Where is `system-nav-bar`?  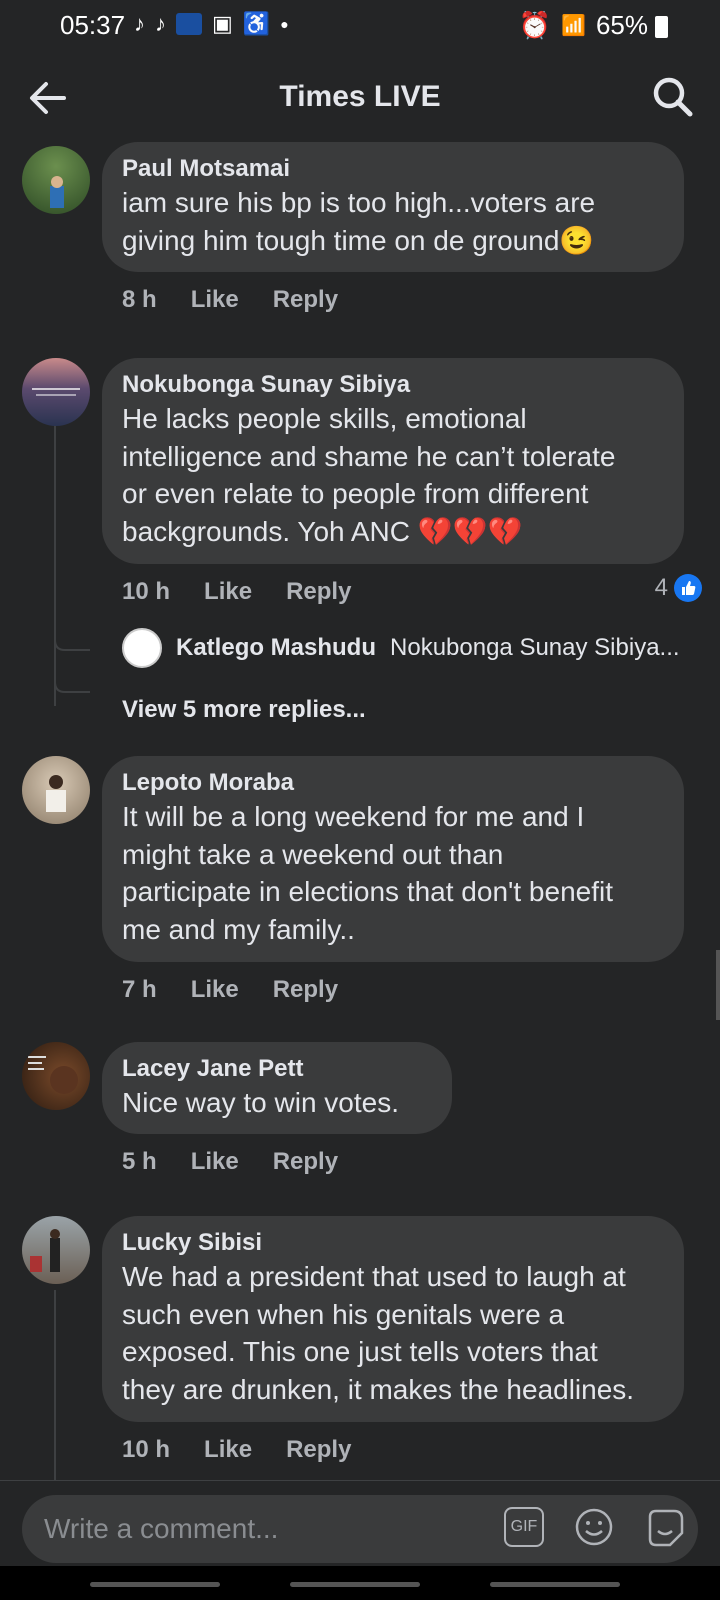
system-nav-bar is located at coordinates (360, 1583).